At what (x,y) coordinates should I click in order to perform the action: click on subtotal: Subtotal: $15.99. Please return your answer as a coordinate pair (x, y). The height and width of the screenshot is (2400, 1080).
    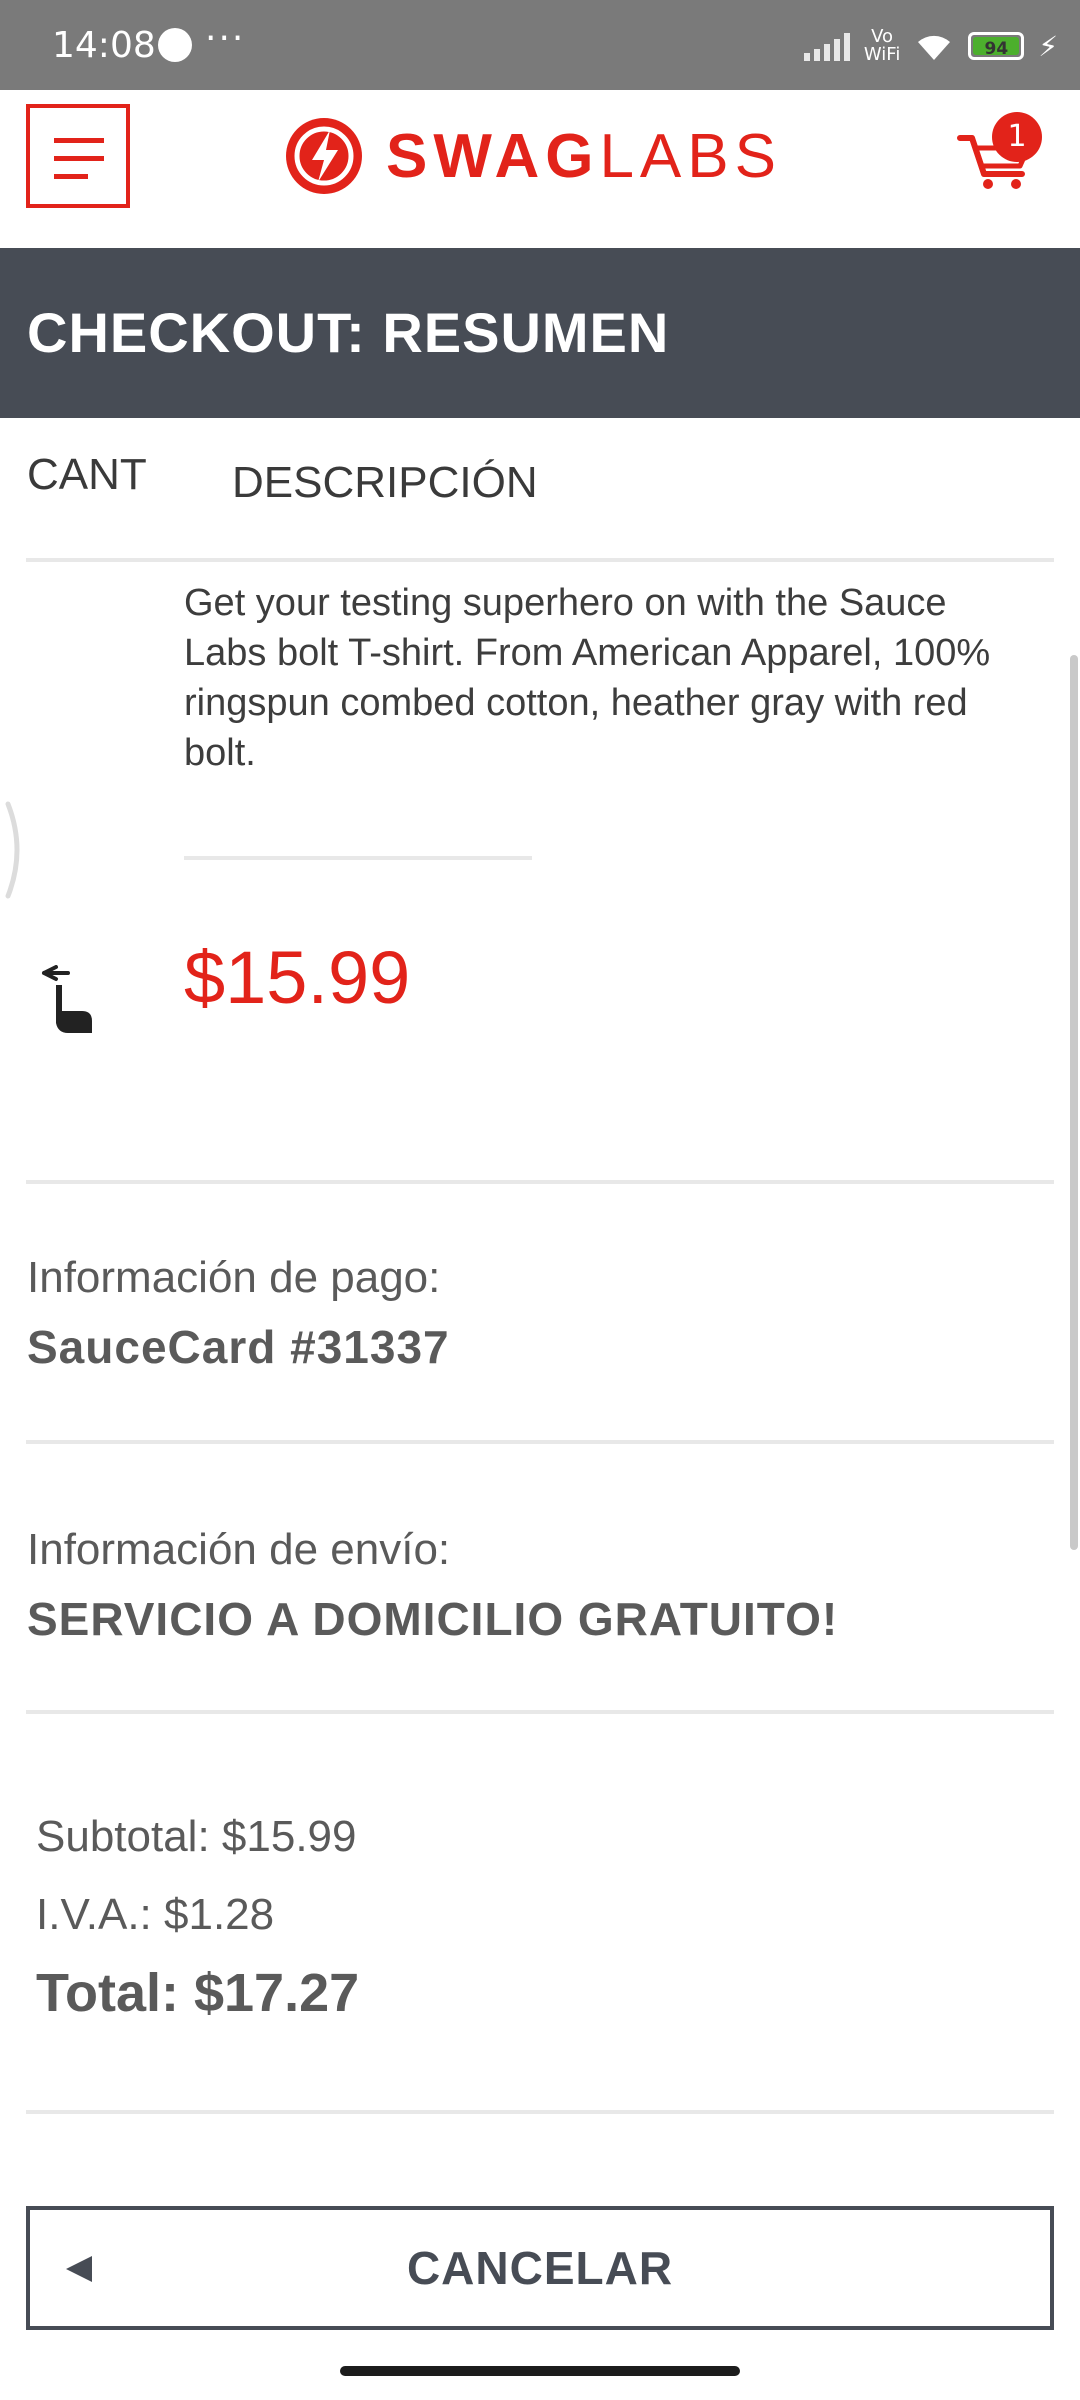
    Looking at the image, I should click on (196, 1836).